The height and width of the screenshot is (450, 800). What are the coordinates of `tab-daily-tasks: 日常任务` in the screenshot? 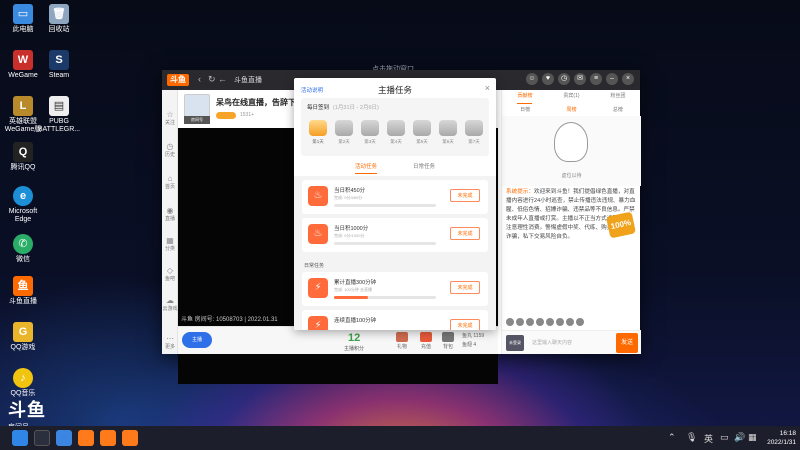 It's located at (424, 168).